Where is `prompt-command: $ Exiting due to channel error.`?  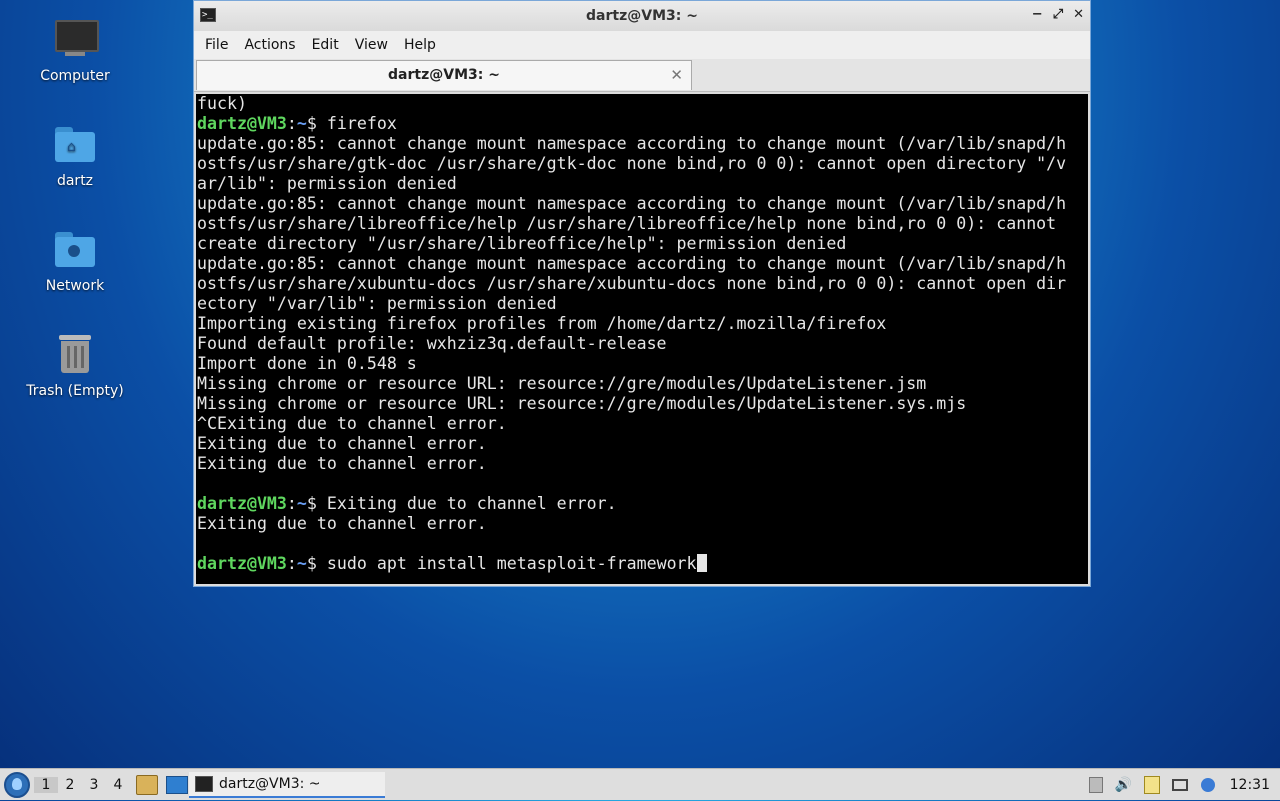
prompt-command: $ Exiting due to channel error. is located at coordinates (461, 503).